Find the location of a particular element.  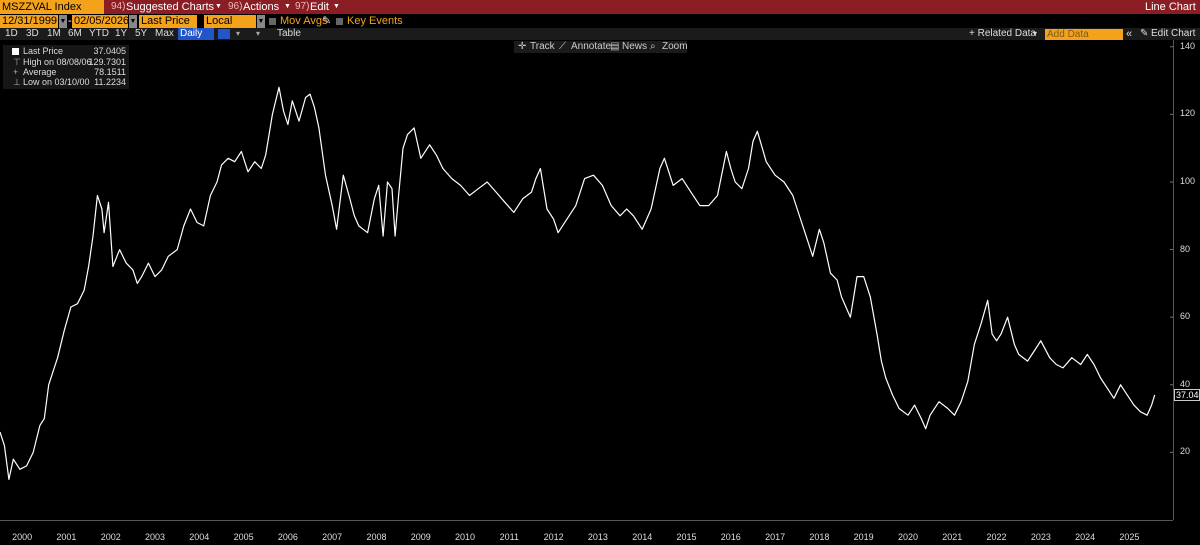

x-tick-label: 2004 is located at coordinates (199, 537).